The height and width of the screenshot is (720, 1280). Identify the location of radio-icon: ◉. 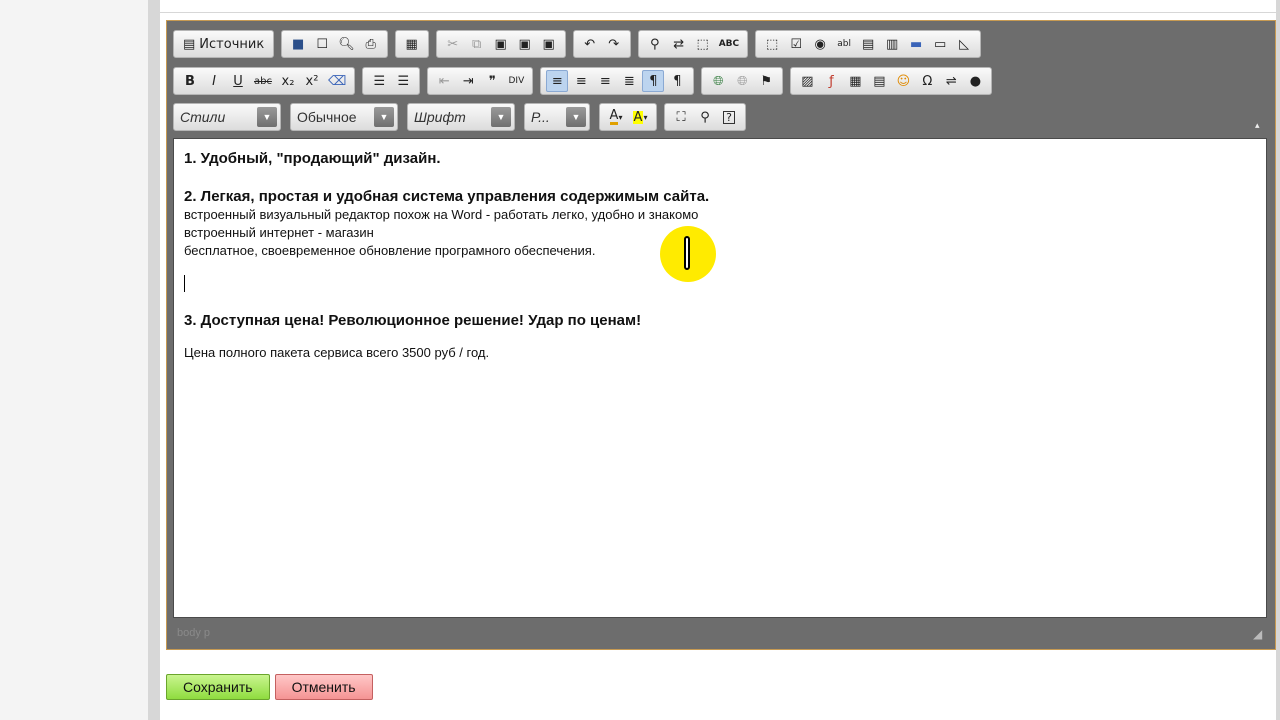
(820, 44).